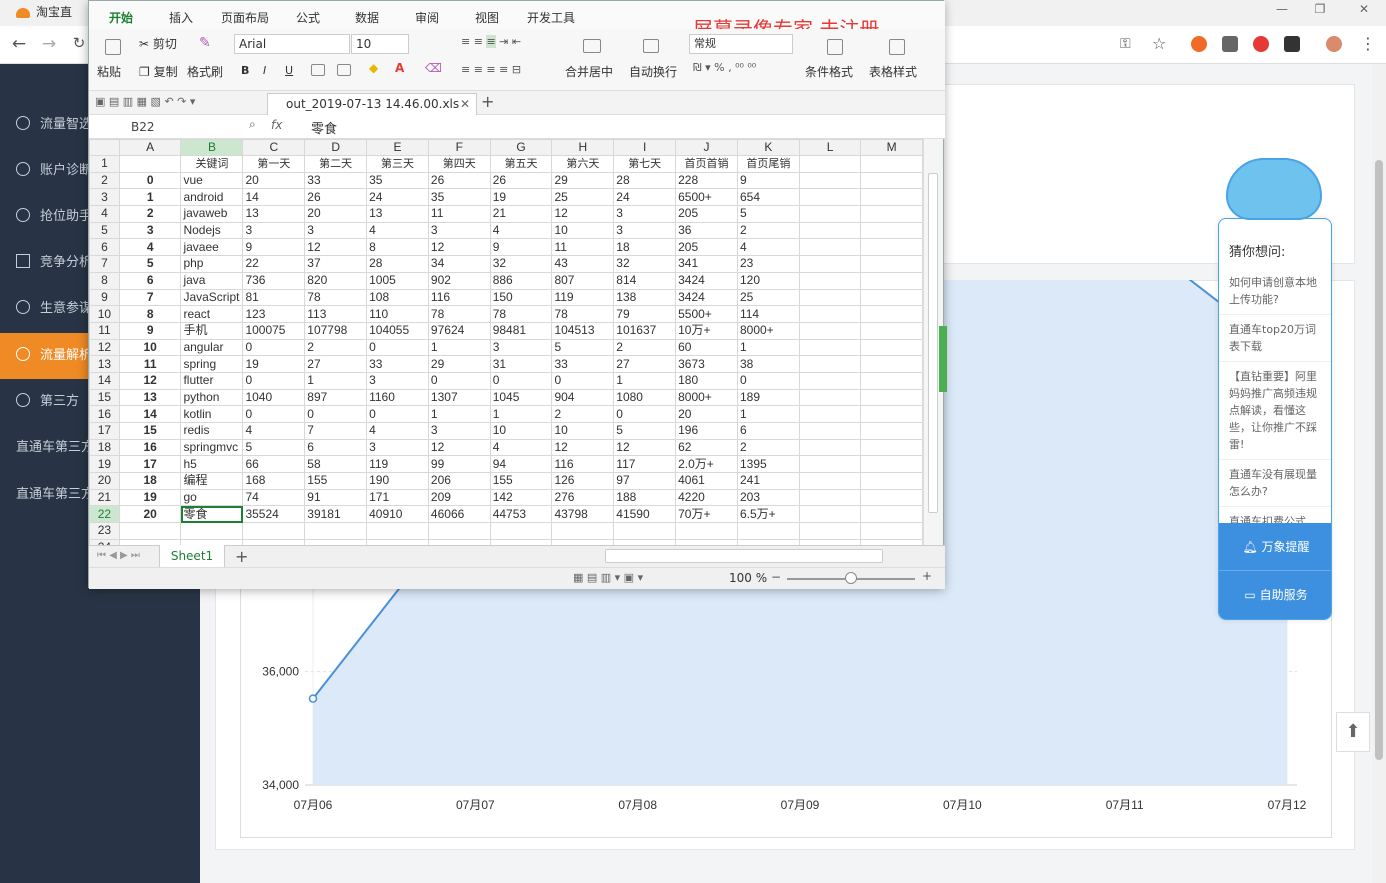 The height and width of the screenshot is (883, 1386). Describe the element at coordinates (158, 43) in the screenshot. I see `cut-button: ✂ 剪切` at that location.